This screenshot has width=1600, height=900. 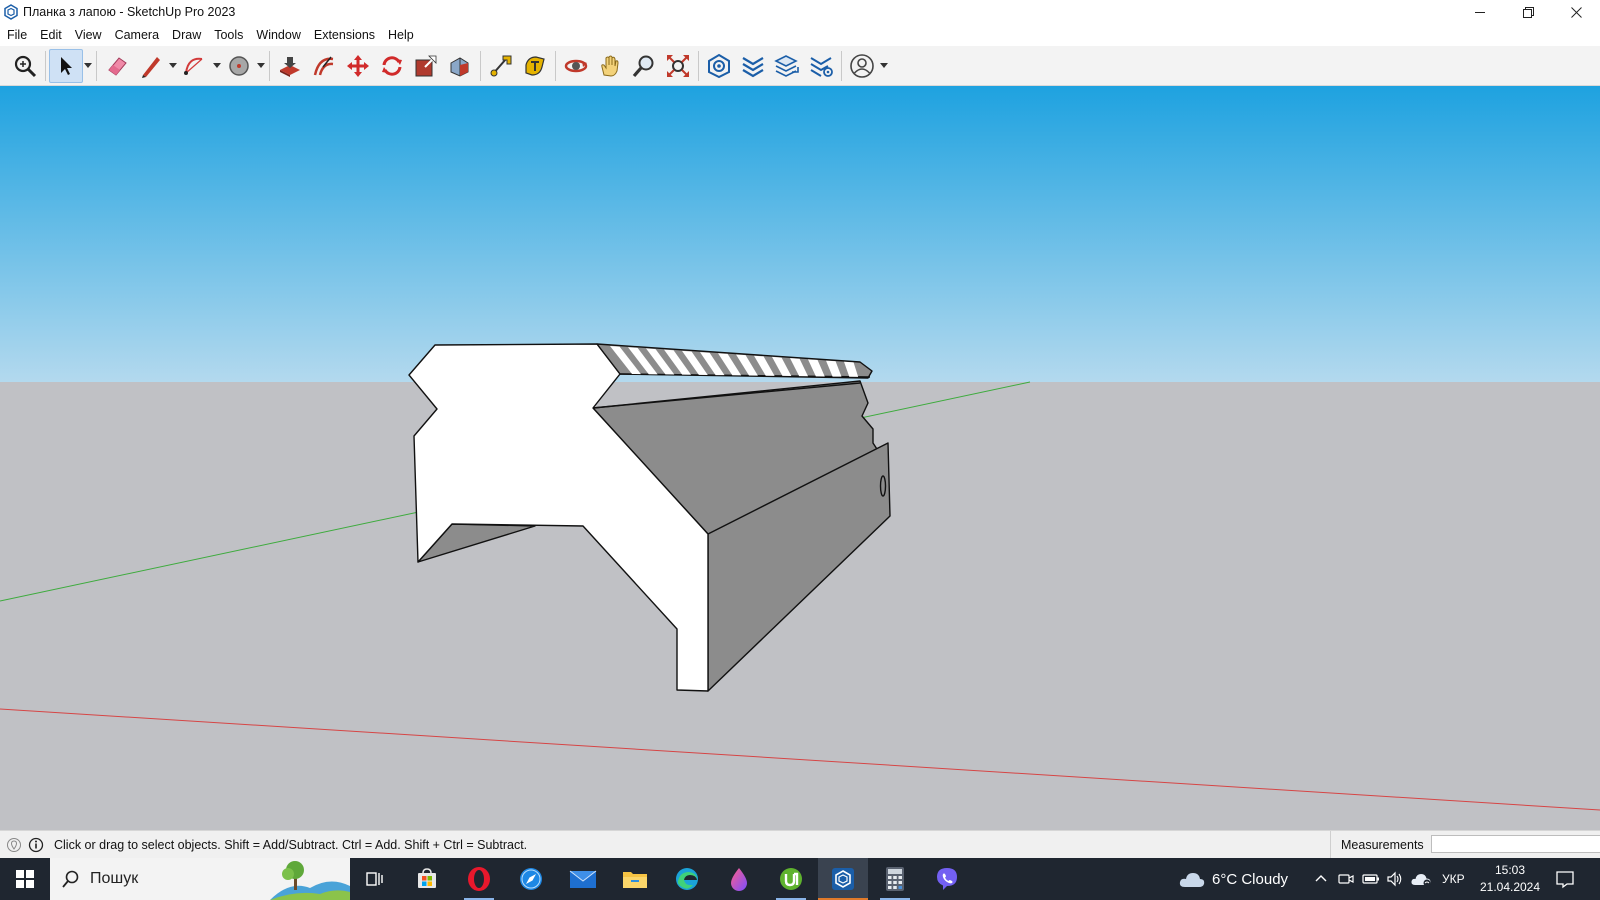 I want to click on input-language: УКР, so click(x=1453, y=879).